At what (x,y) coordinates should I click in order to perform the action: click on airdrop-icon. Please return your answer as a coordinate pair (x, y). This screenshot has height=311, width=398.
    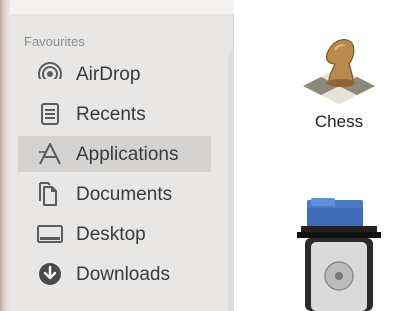
    Looking at the image, I should click on (50, 74).